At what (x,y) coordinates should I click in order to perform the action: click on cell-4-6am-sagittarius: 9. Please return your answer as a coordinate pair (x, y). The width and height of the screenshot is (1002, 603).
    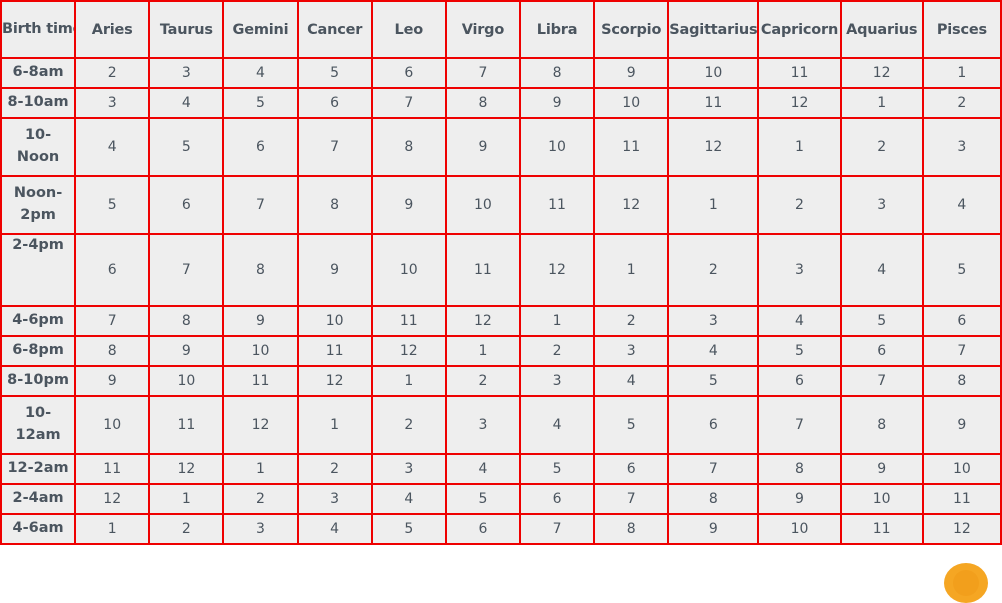
    Looking at the image, I should click on (713, 529).